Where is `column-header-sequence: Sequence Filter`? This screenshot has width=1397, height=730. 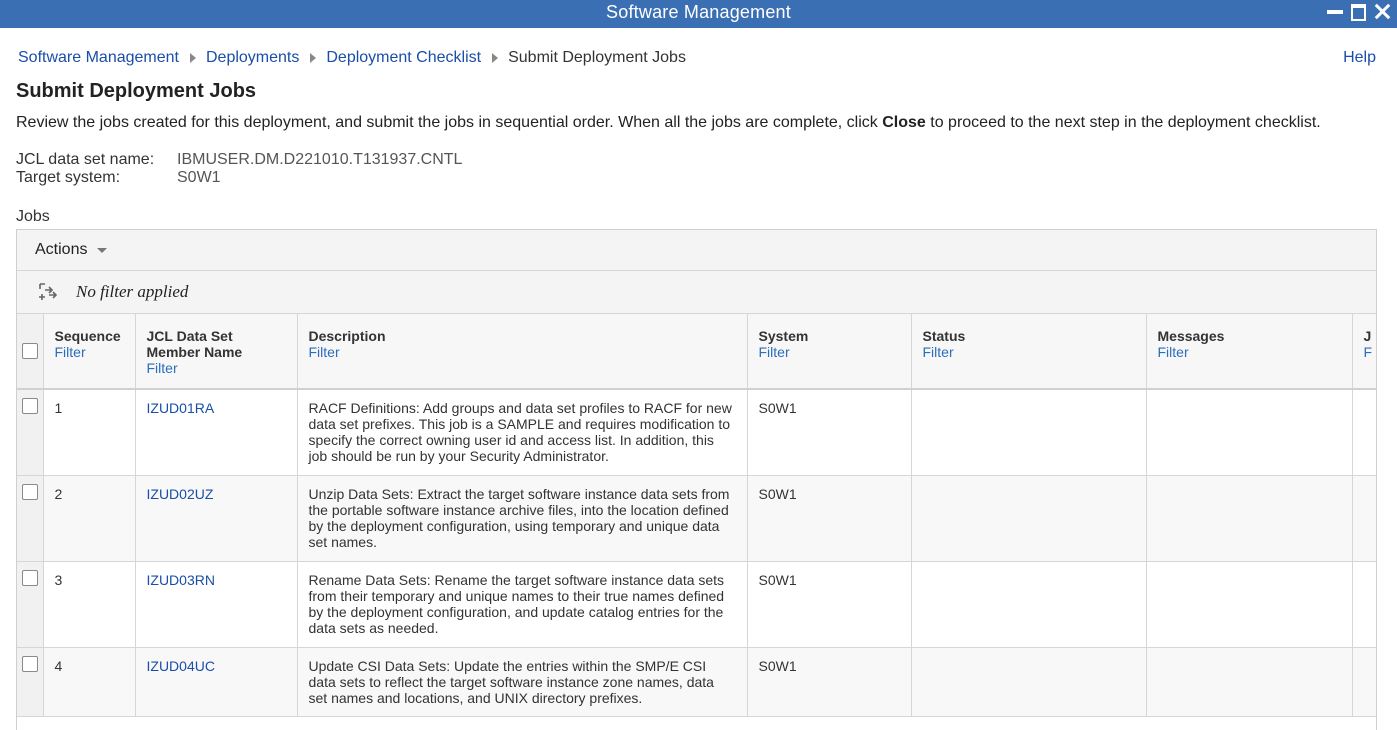 column-header-sequence: Sequence Filter is located at coordinates (89, 352).